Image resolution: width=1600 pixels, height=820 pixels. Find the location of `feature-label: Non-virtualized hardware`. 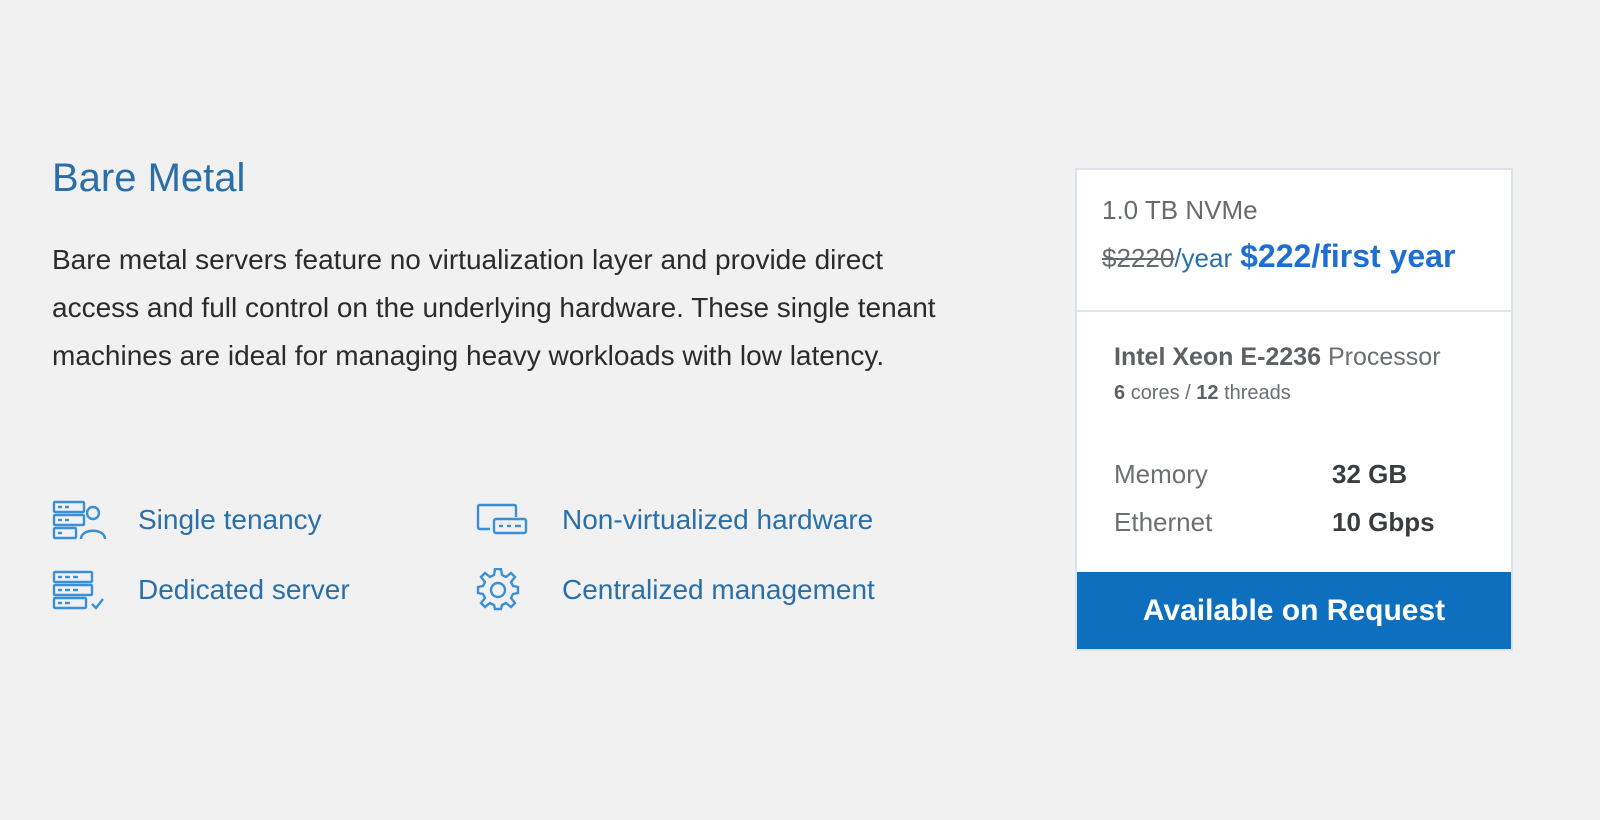

feature-label: Non-virtualized hardware is located at coordinates (718, 519).